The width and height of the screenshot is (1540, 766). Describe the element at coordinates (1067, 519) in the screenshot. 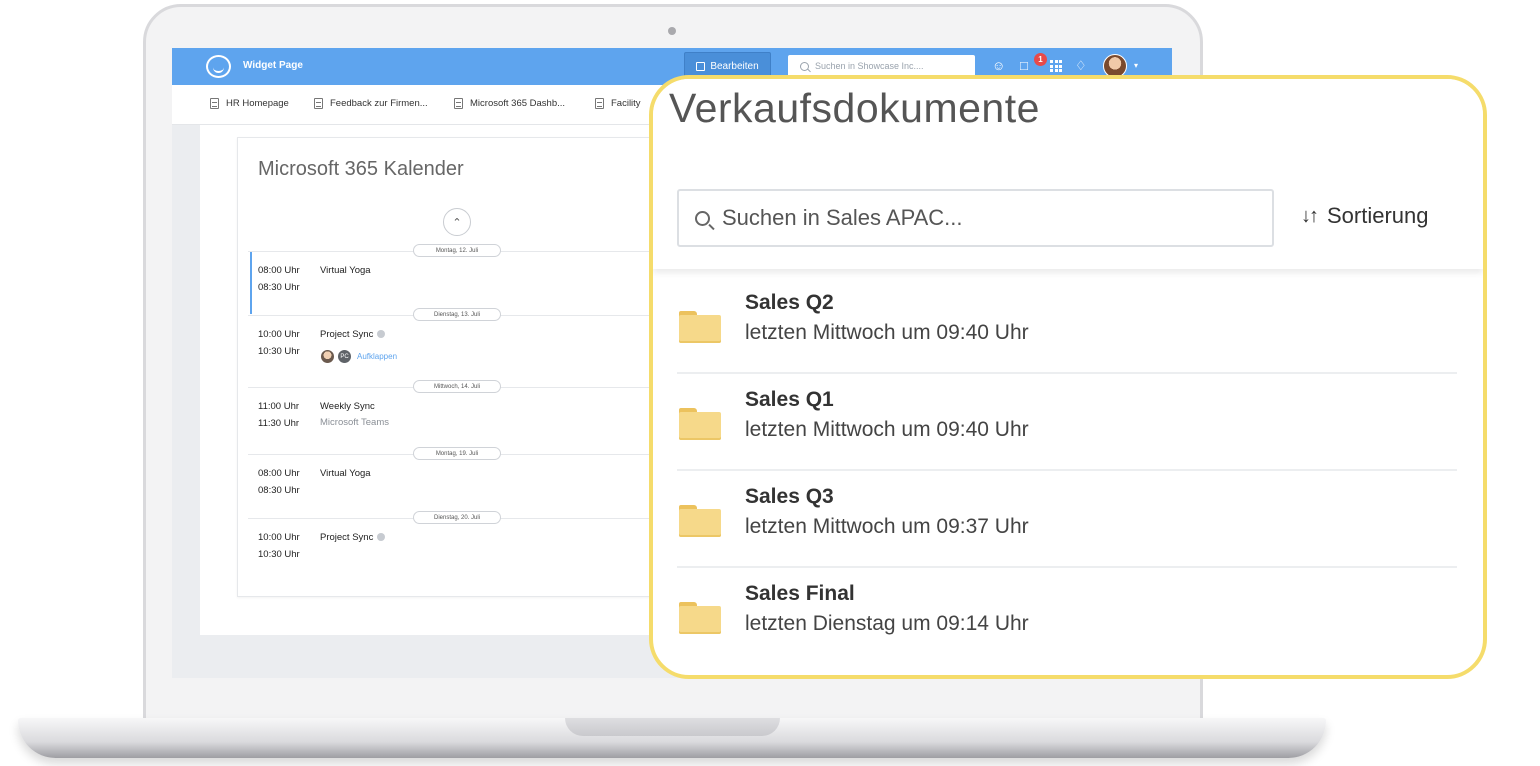

I see `list-item: Sales Q3 letzten Mittwoch um 09:37 Uhr` at that location.